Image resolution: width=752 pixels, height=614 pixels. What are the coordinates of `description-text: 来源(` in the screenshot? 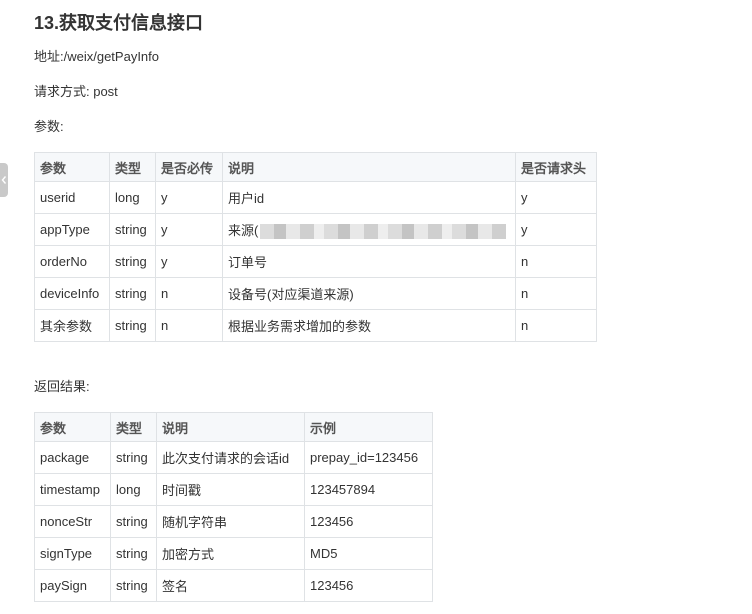 It's located at (243, 230).